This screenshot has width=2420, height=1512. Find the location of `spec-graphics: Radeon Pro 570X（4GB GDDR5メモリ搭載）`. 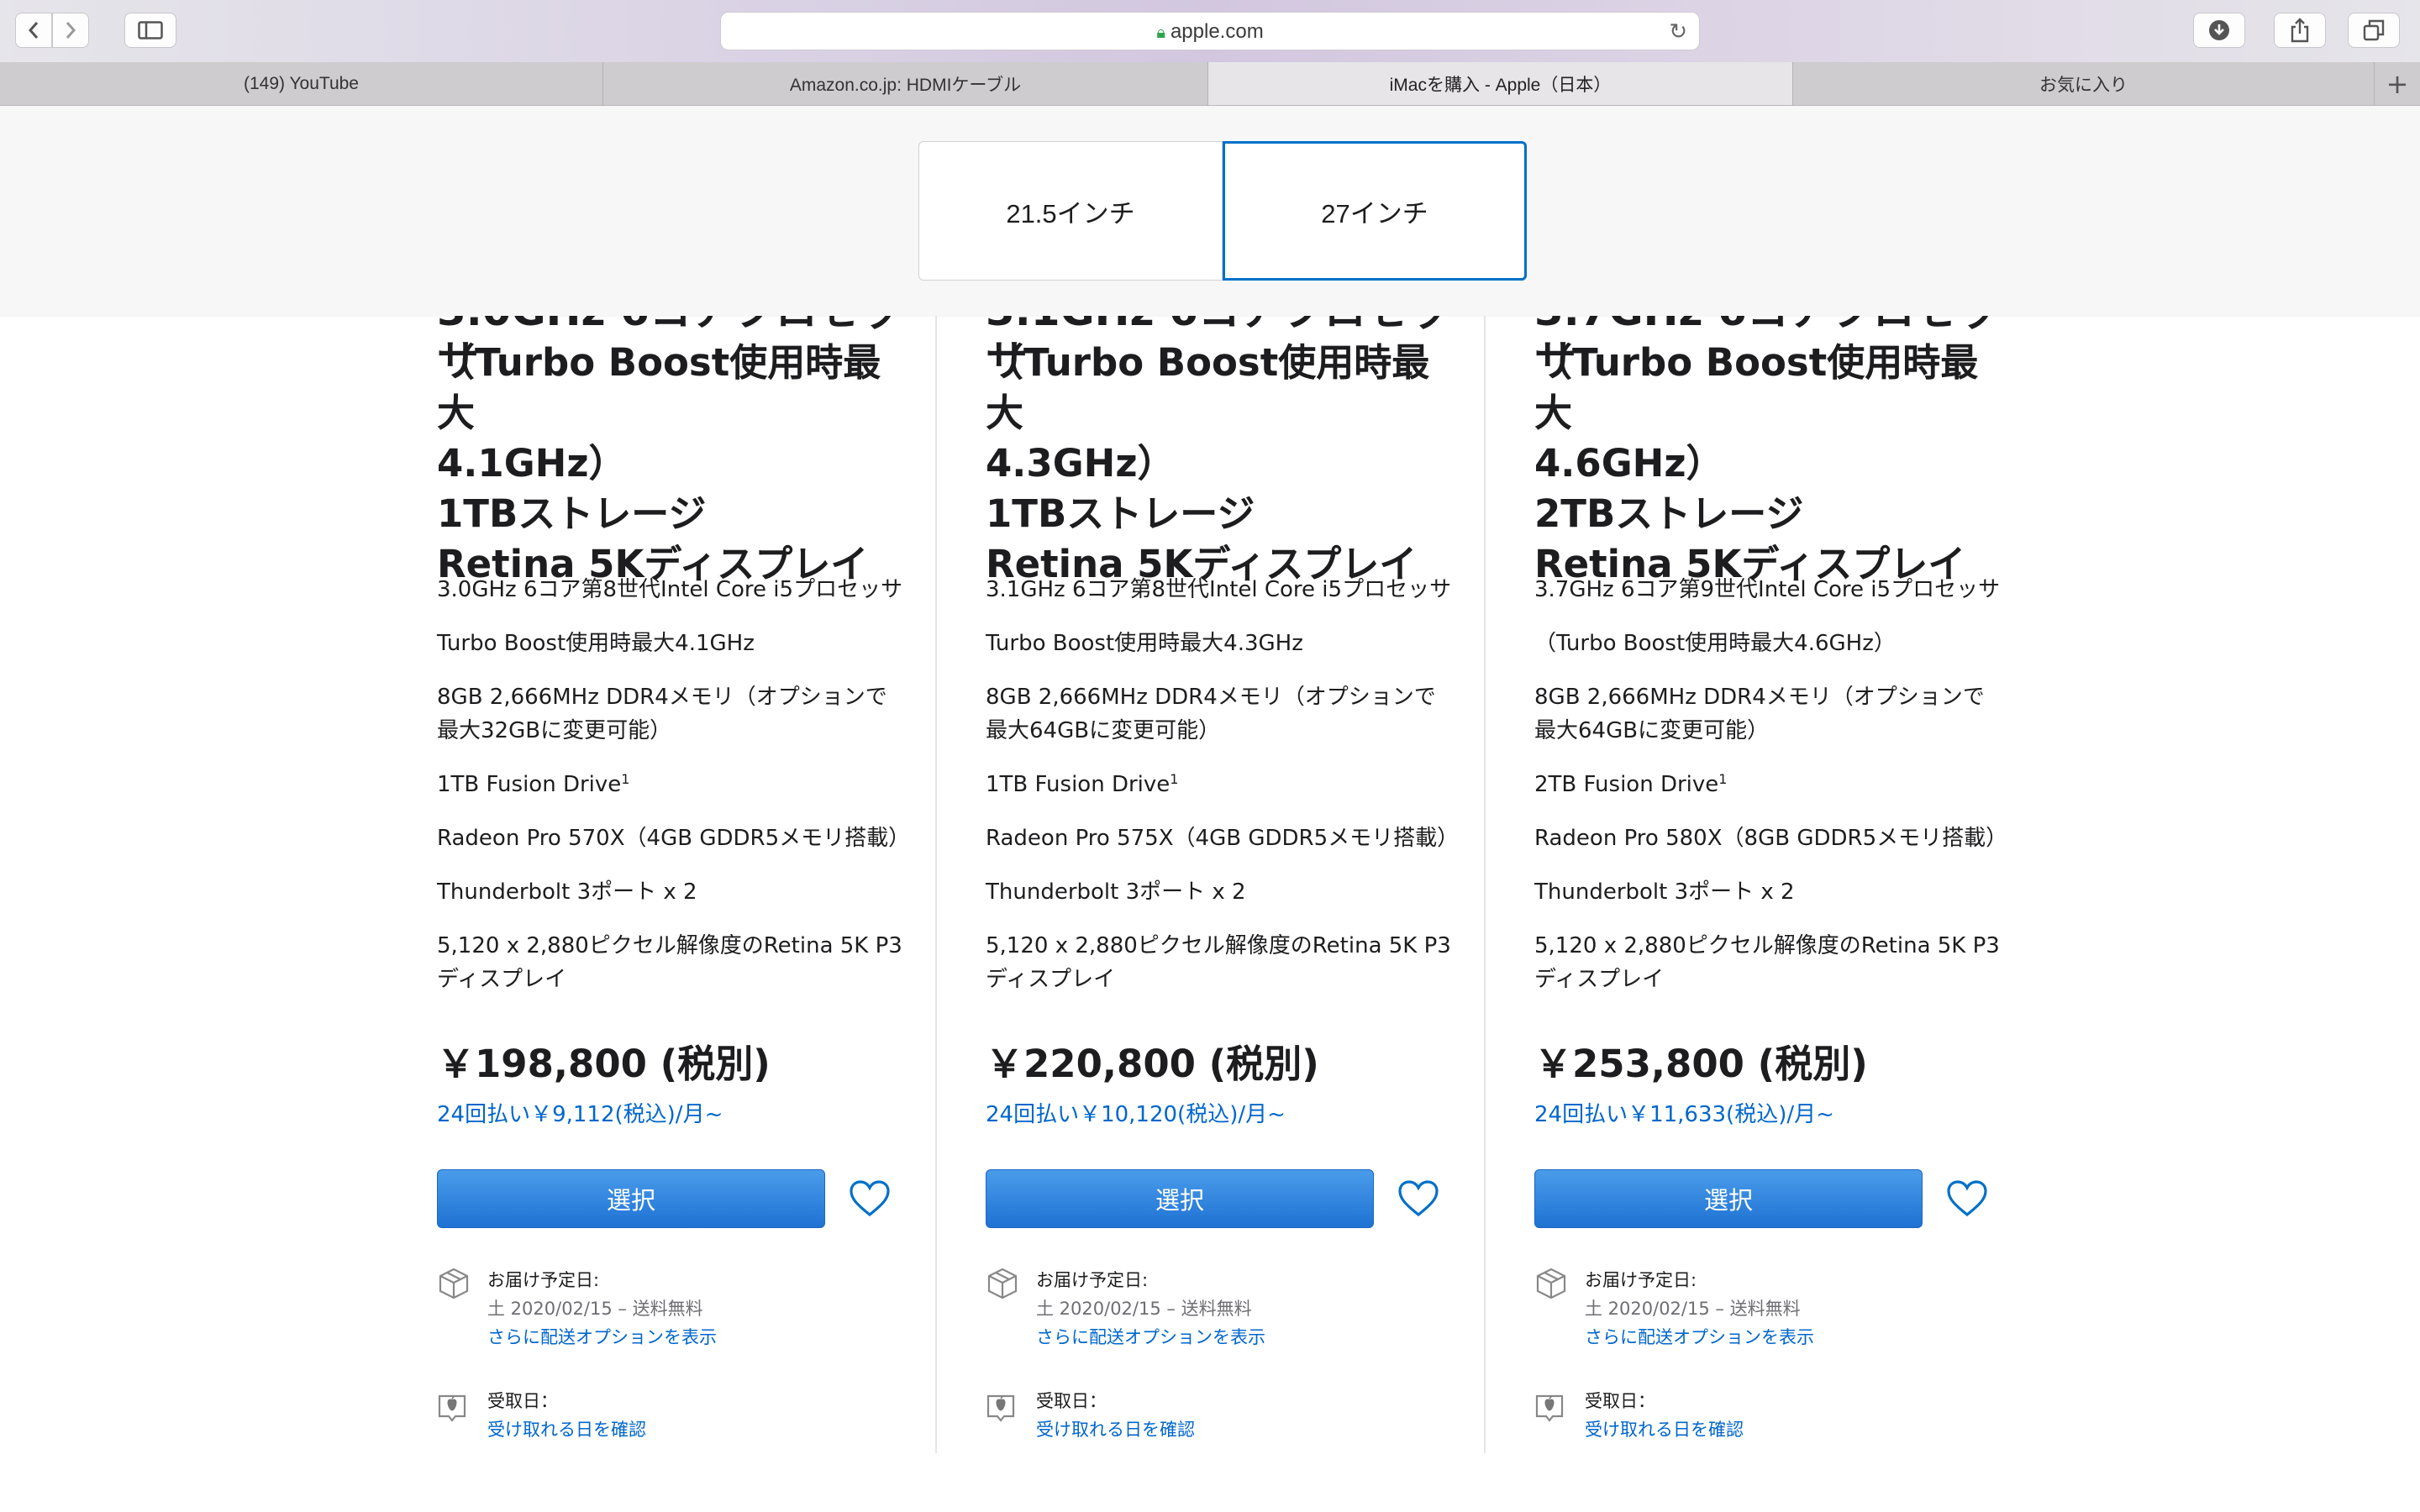

spec-graphics: Radeon Pro 570X（4GB GDDR5メモリ搭載） is located at coordinates (674, 838).